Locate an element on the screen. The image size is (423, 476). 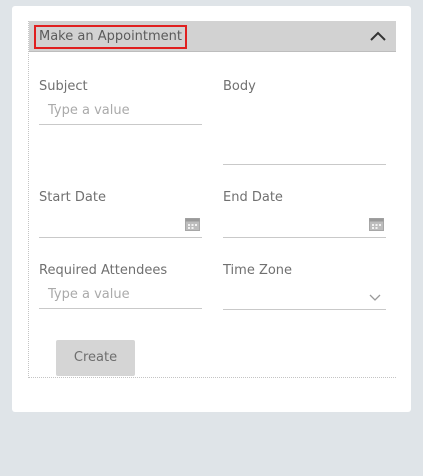
create-button: Create is located at coordinates (95, 358).